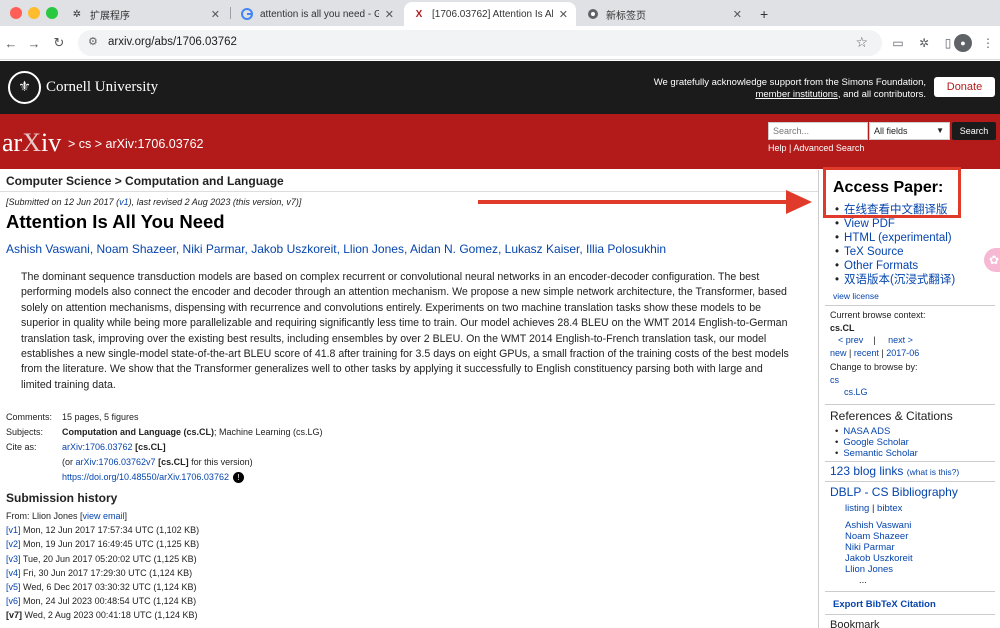 This screenshot has width=1000, height=628. I want to click on arxiv-logo: arXiv, so click(31, 143).